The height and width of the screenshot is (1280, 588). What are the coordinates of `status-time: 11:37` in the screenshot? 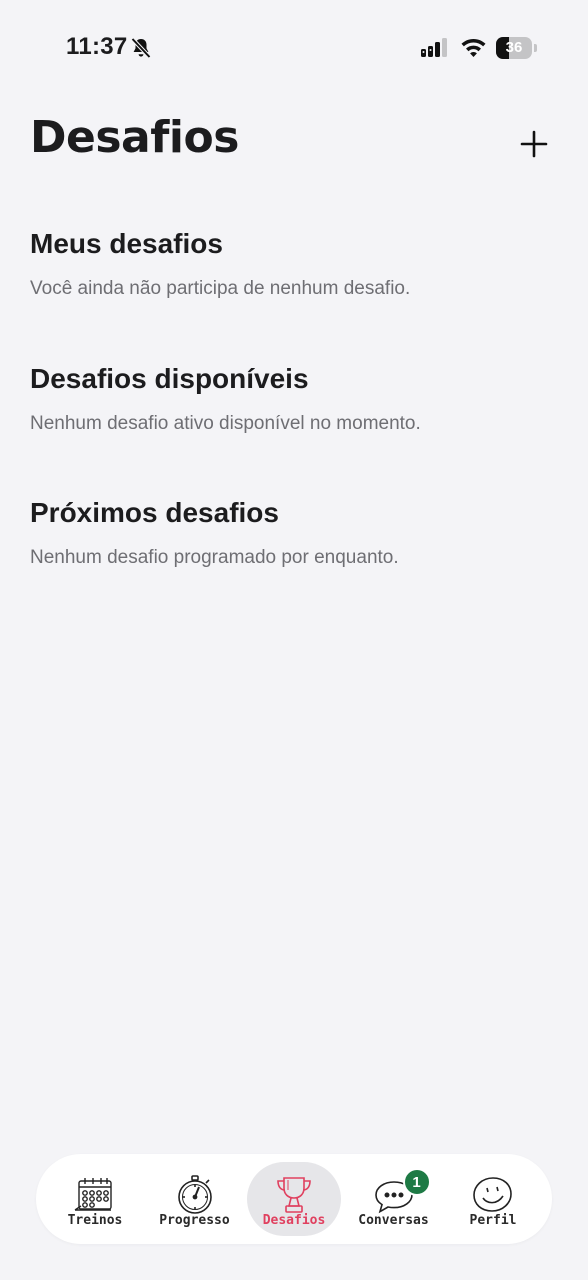 It's located at (97, 46).